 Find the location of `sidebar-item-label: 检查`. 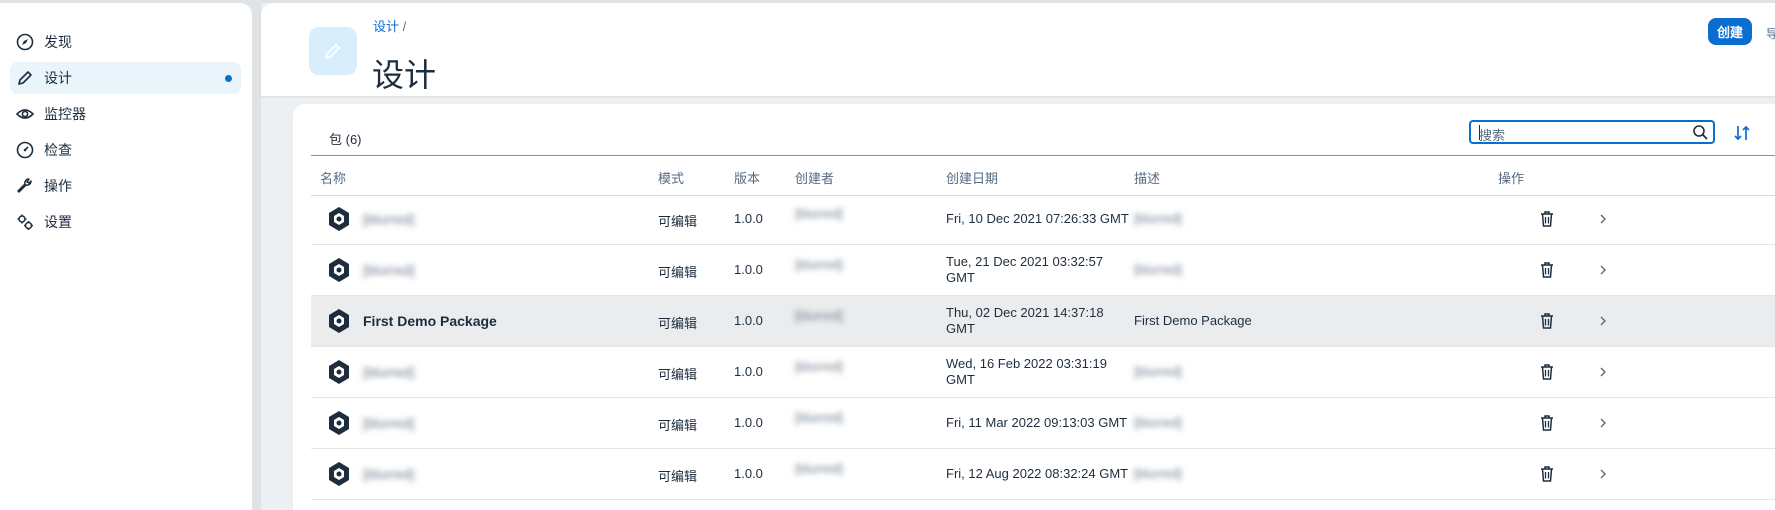

sidebar-item-label: 检查 is located at coordinates (58, 150).